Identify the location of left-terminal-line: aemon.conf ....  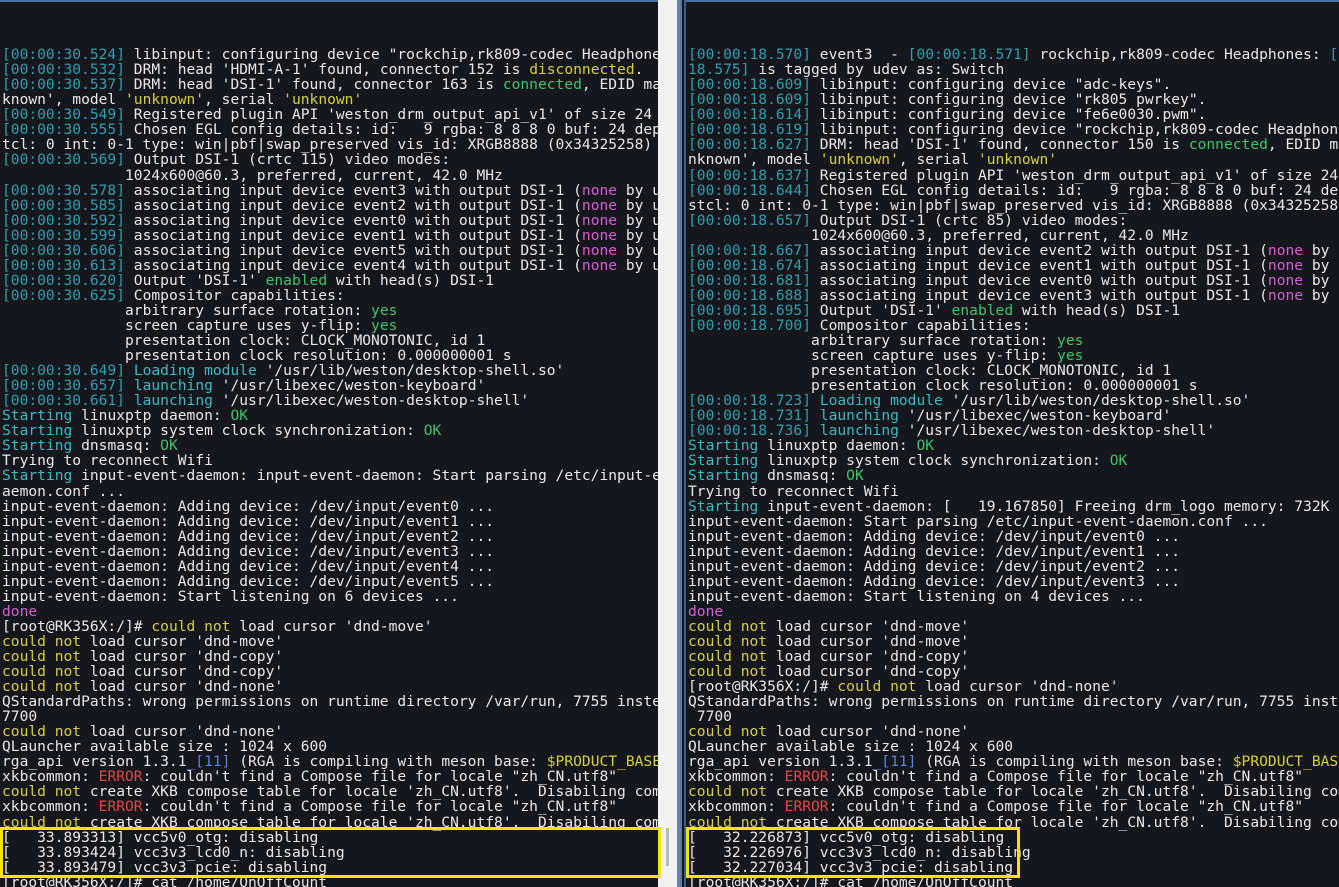
(329, 491).